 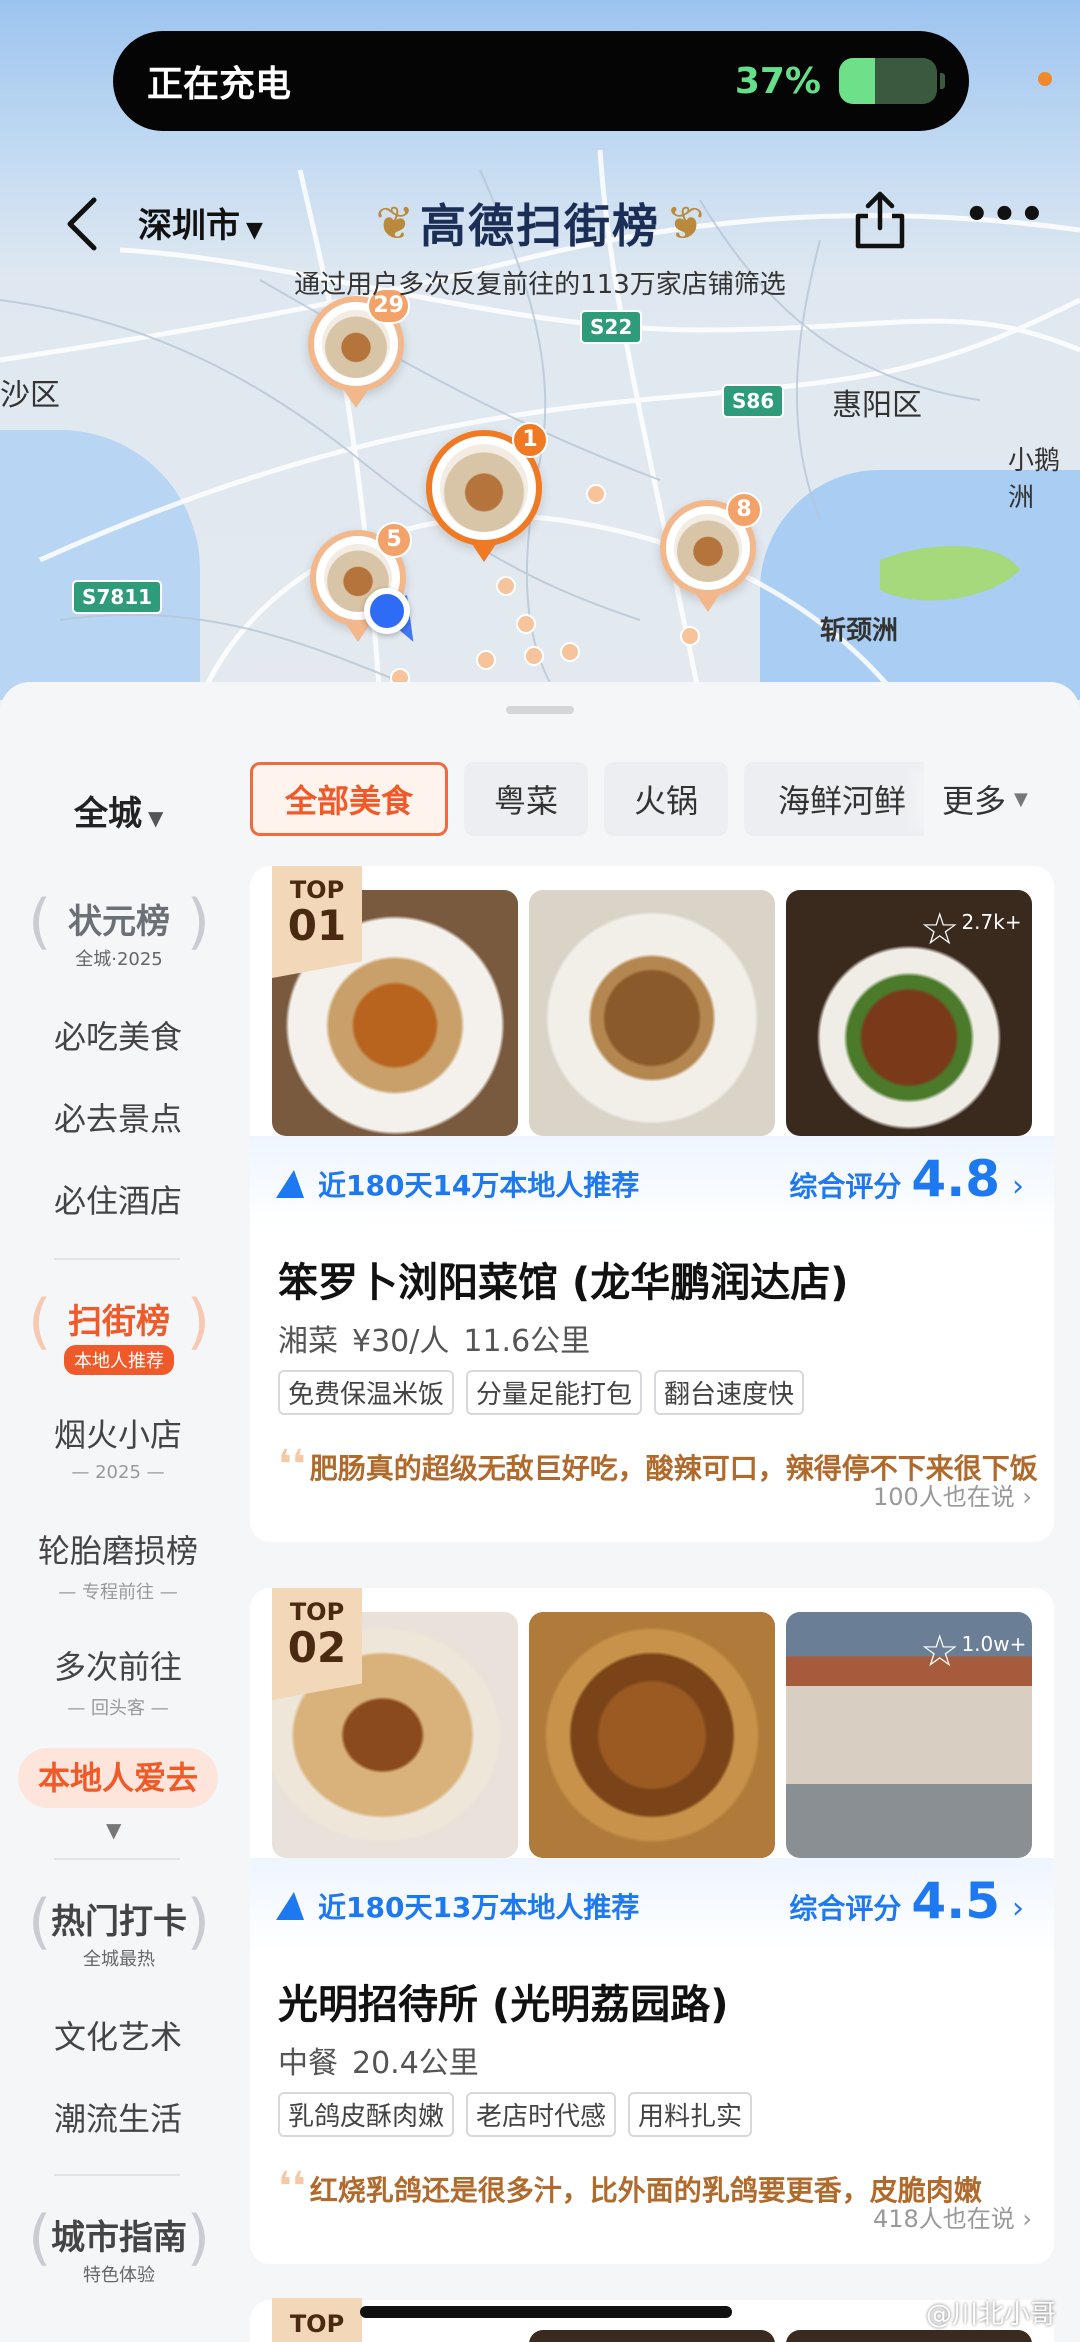 I want to click on expand-down-icon: ▼, so click(x=113, y=1830).